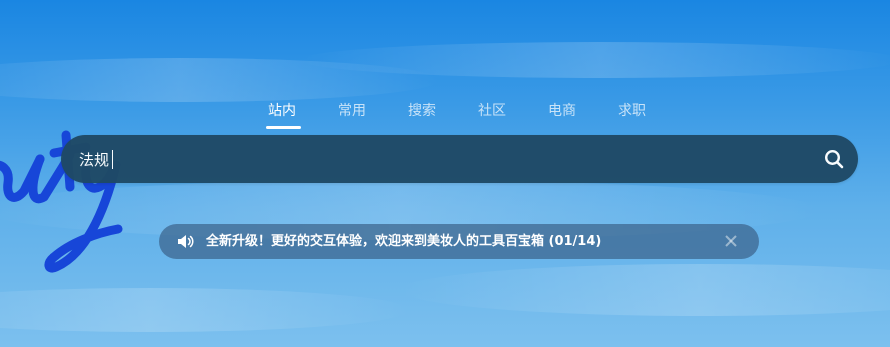  What do you see at coordinates (283, 127) in the screenshot?
I see `active-tab-indicator` at bounding box center [283, 127].